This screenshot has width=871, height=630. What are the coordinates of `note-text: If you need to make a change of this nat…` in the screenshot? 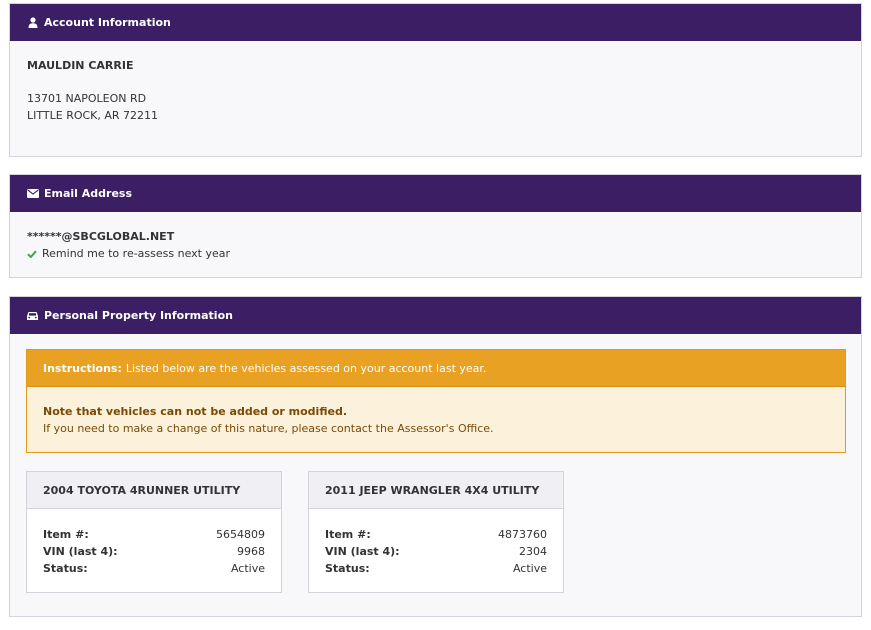 It's located at (268, 428).